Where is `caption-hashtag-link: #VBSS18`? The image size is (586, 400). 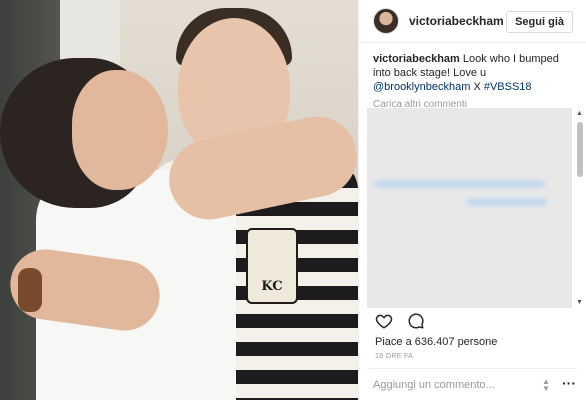 caption-hashtag-link: #VBSS18 is located at coordinates (508, 87).